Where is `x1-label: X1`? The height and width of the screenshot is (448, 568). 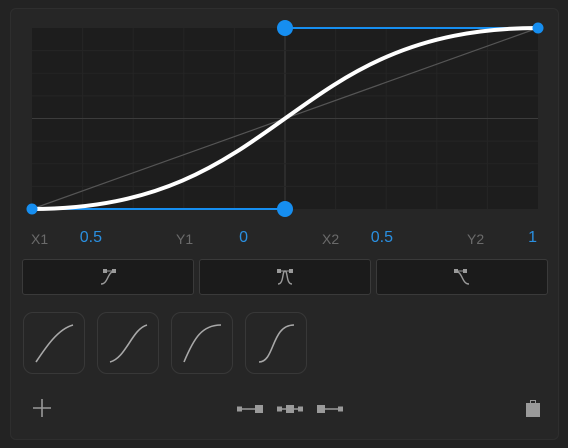
x1-label: X1 is located at coordinates (40, 239).